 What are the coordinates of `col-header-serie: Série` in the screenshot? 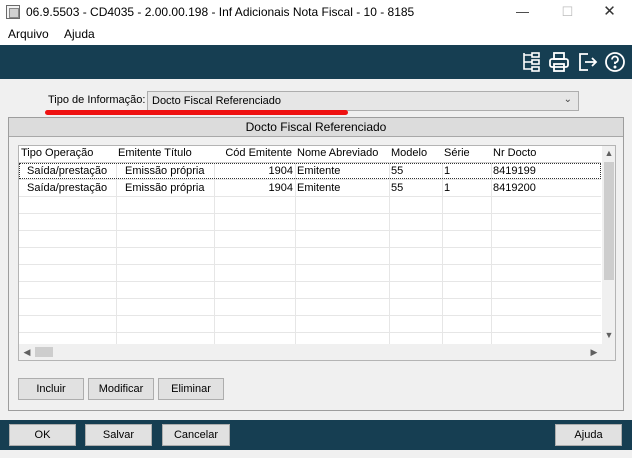 It's located at (466, 154).